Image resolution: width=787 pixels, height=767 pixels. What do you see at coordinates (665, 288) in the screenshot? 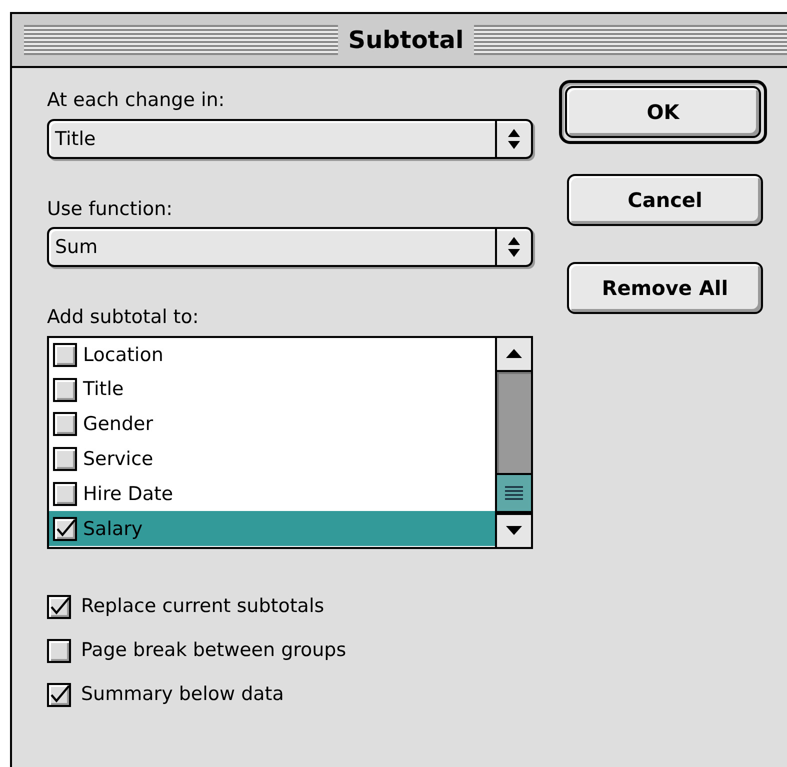
I see `dialog-button: Remove All` at bounding box center [665, 288].